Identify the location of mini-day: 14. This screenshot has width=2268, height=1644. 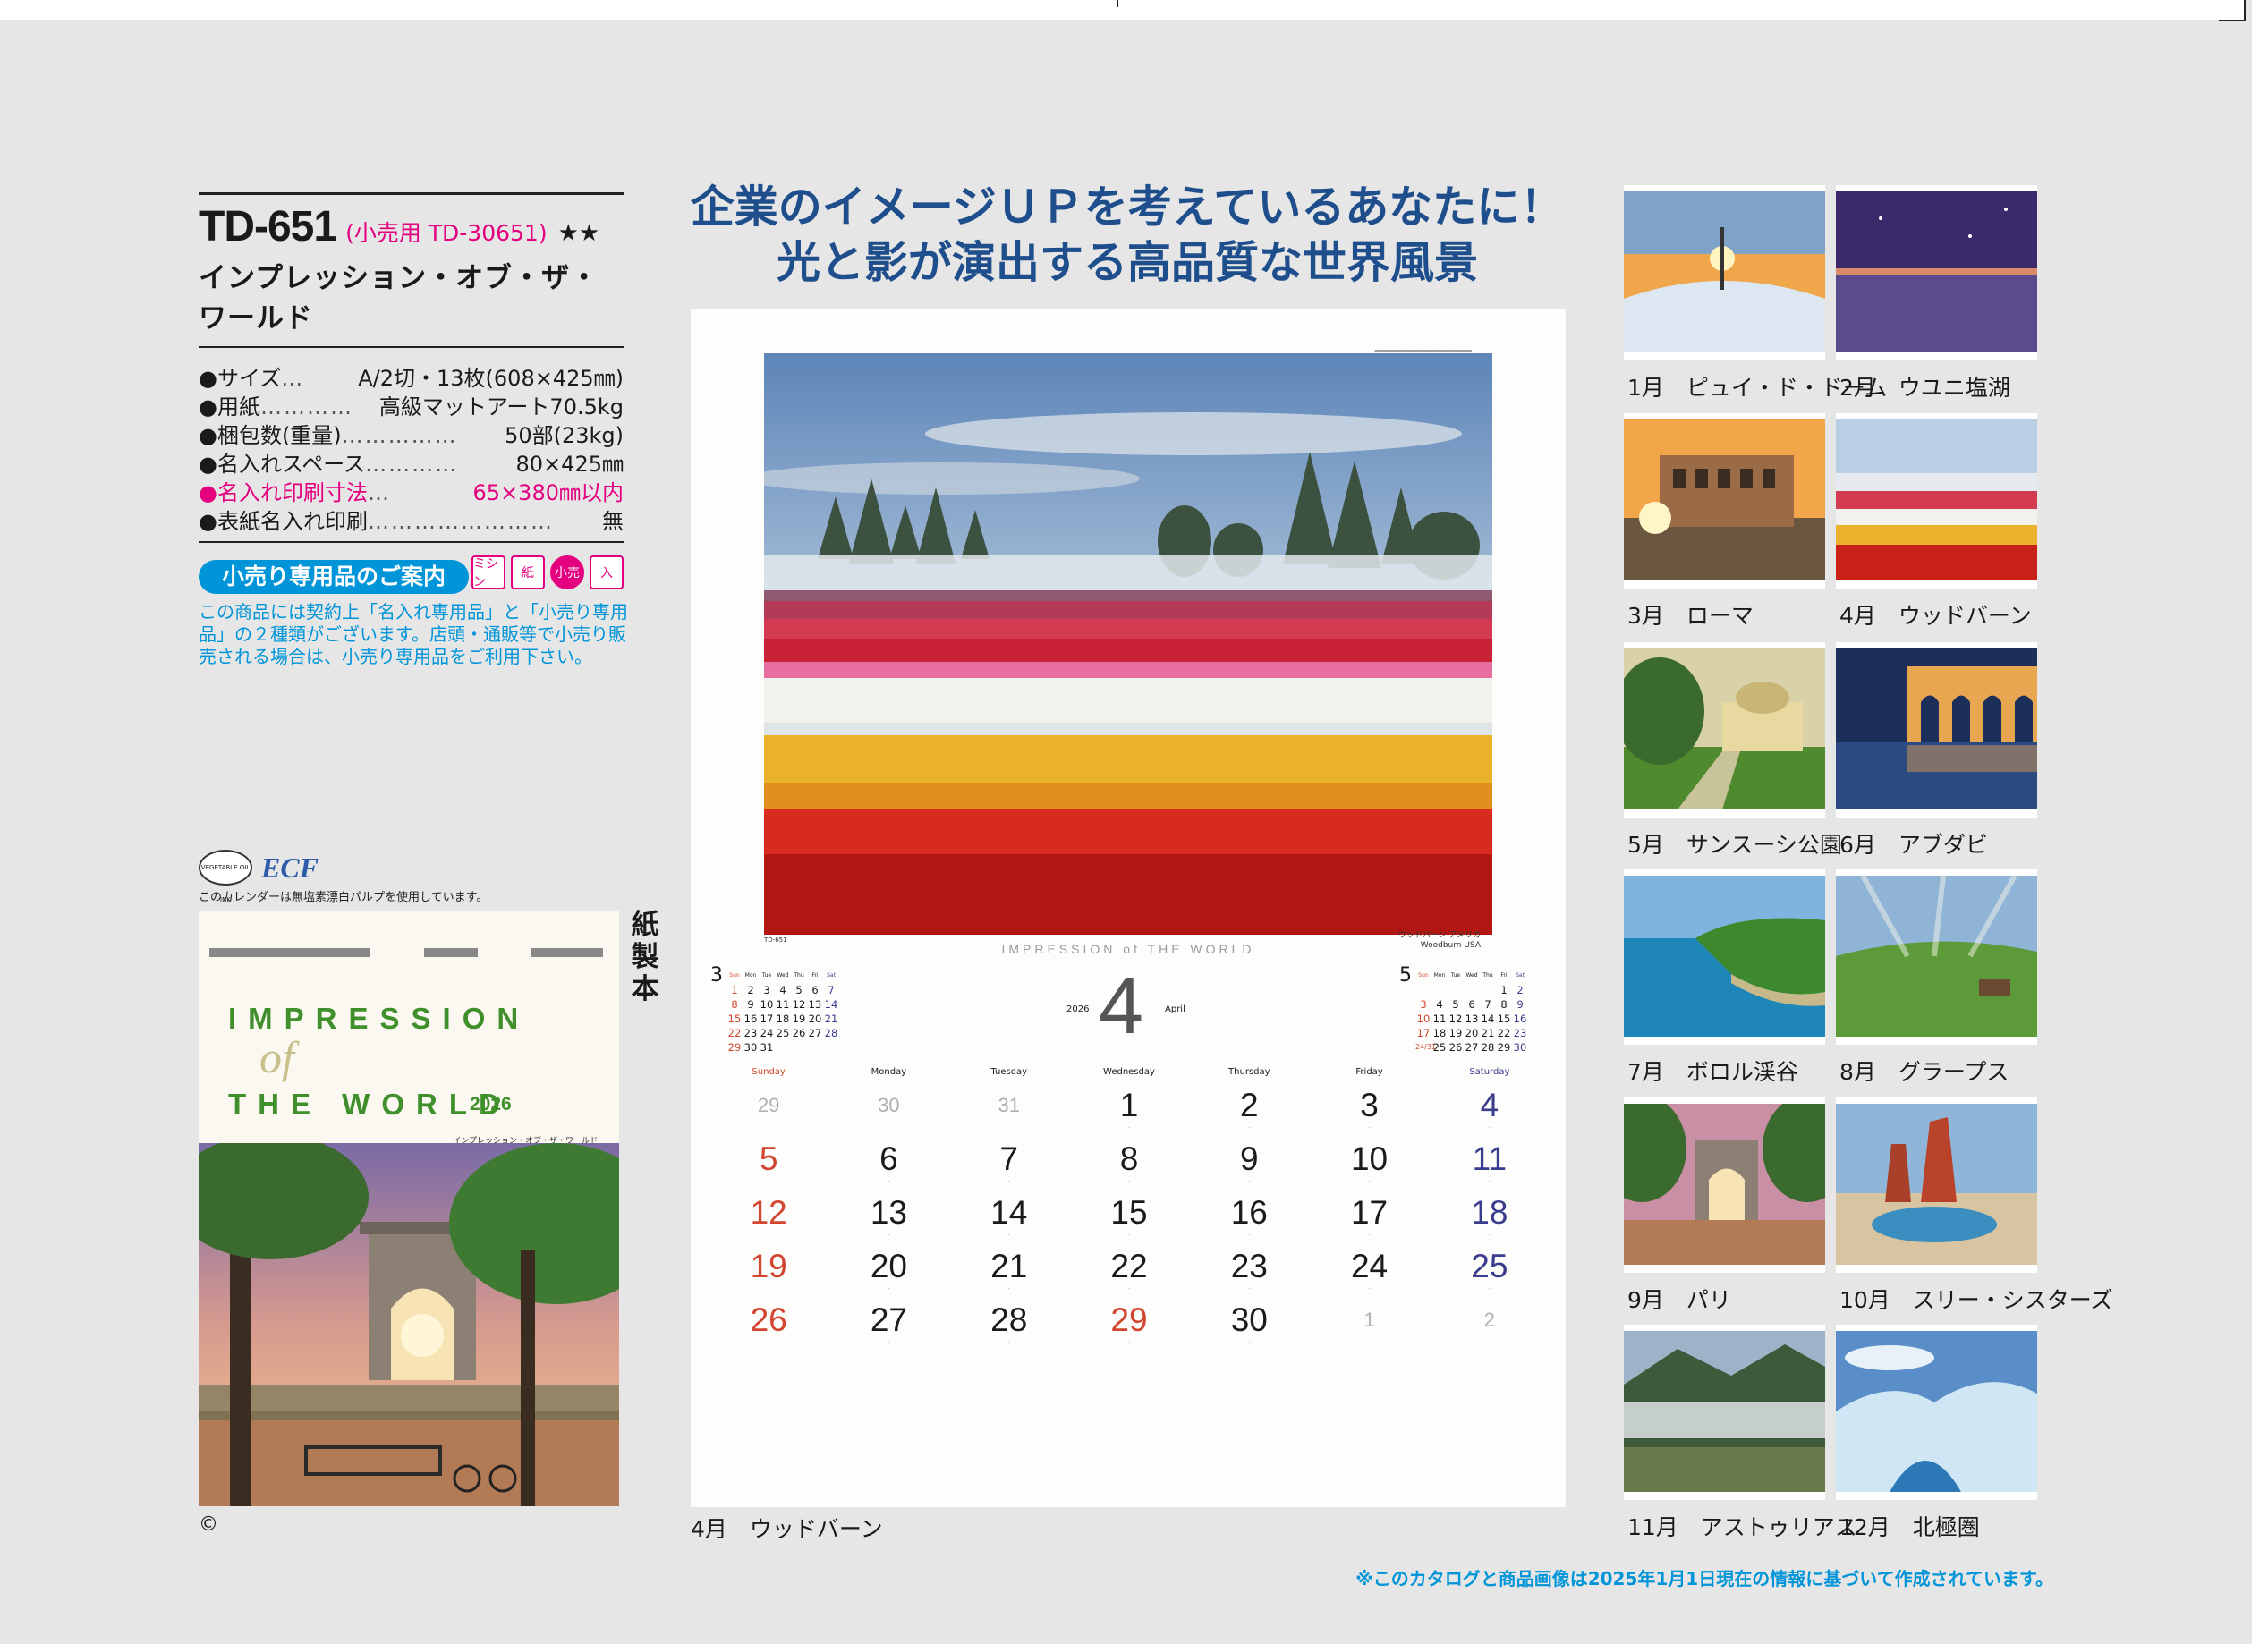
(831, 1004).